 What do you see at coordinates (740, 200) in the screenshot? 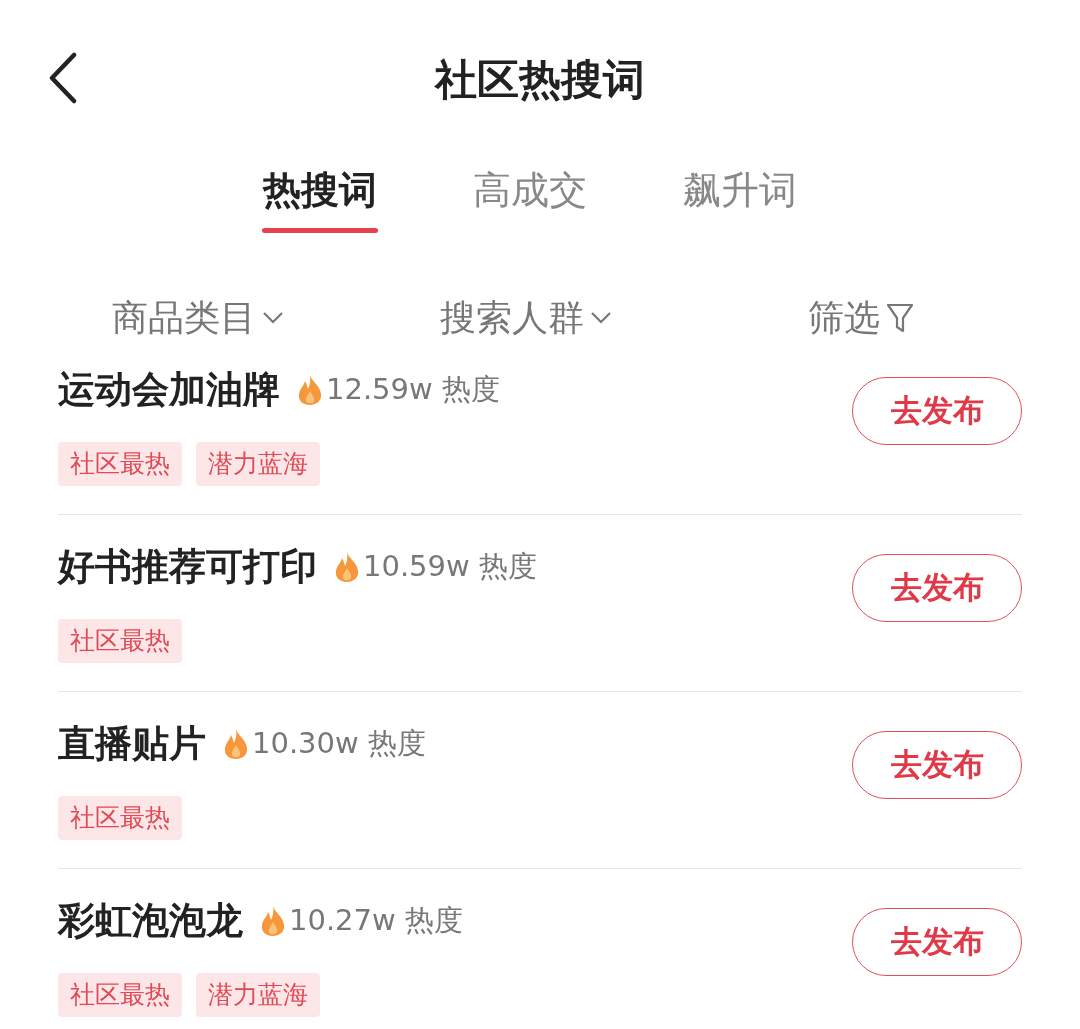
I see `tab: 飙升词` at bounding box center [740, 200].